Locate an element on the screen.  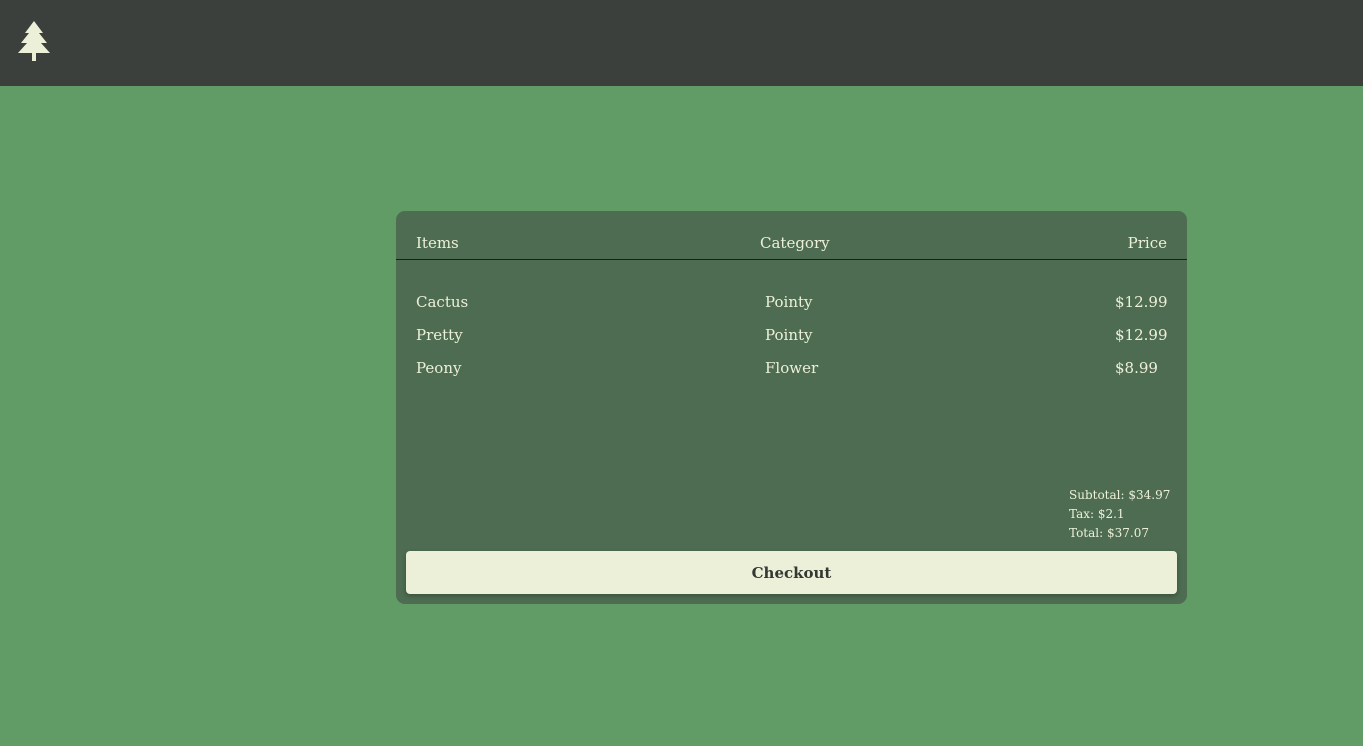
order-totals: Subtotal: $34.97 Tax: $2.1 Total: $37.07 is located at coordinates (1119, 514).